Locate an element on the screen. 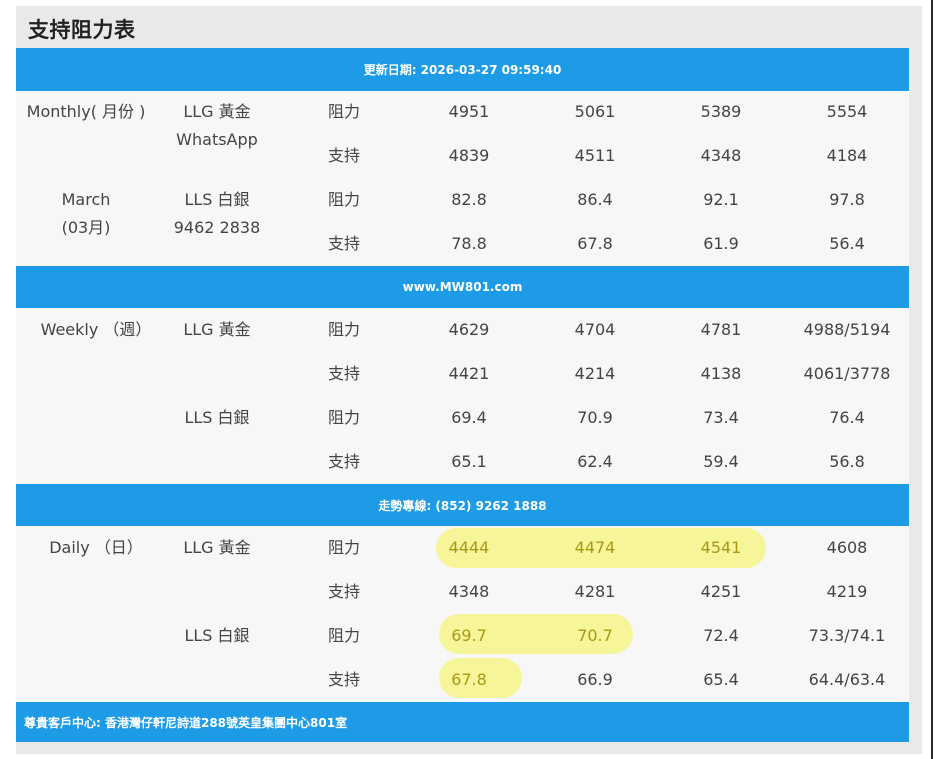 The width and height of the screenshot is (938, 759). level-value: 73.4 is located at coordinates (721, 417).